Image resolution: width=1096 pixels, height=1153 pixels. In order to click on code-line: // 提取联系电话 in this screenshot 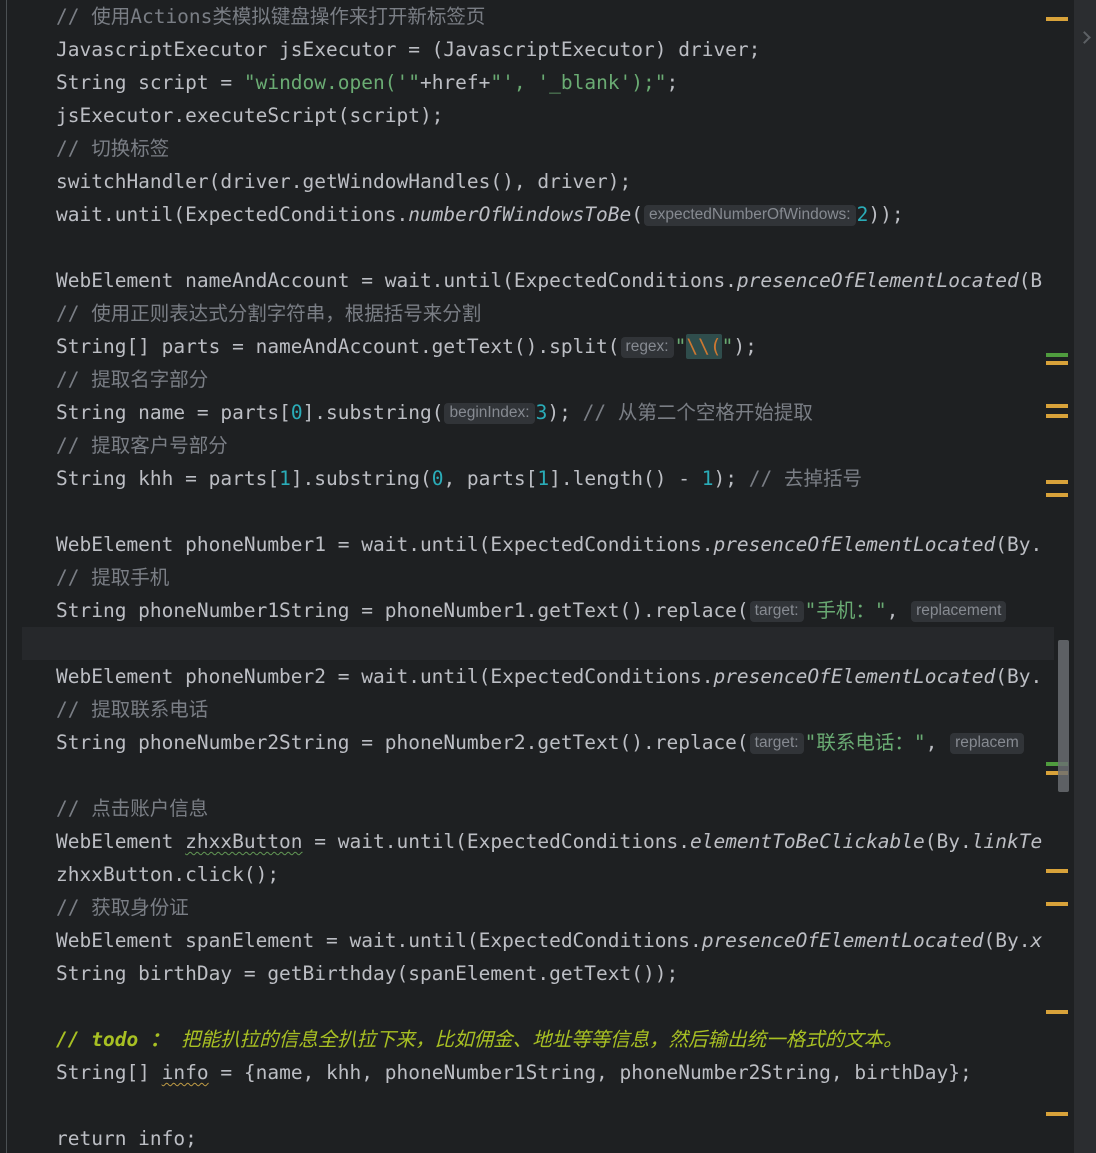, I will do `click(538, 709)`.